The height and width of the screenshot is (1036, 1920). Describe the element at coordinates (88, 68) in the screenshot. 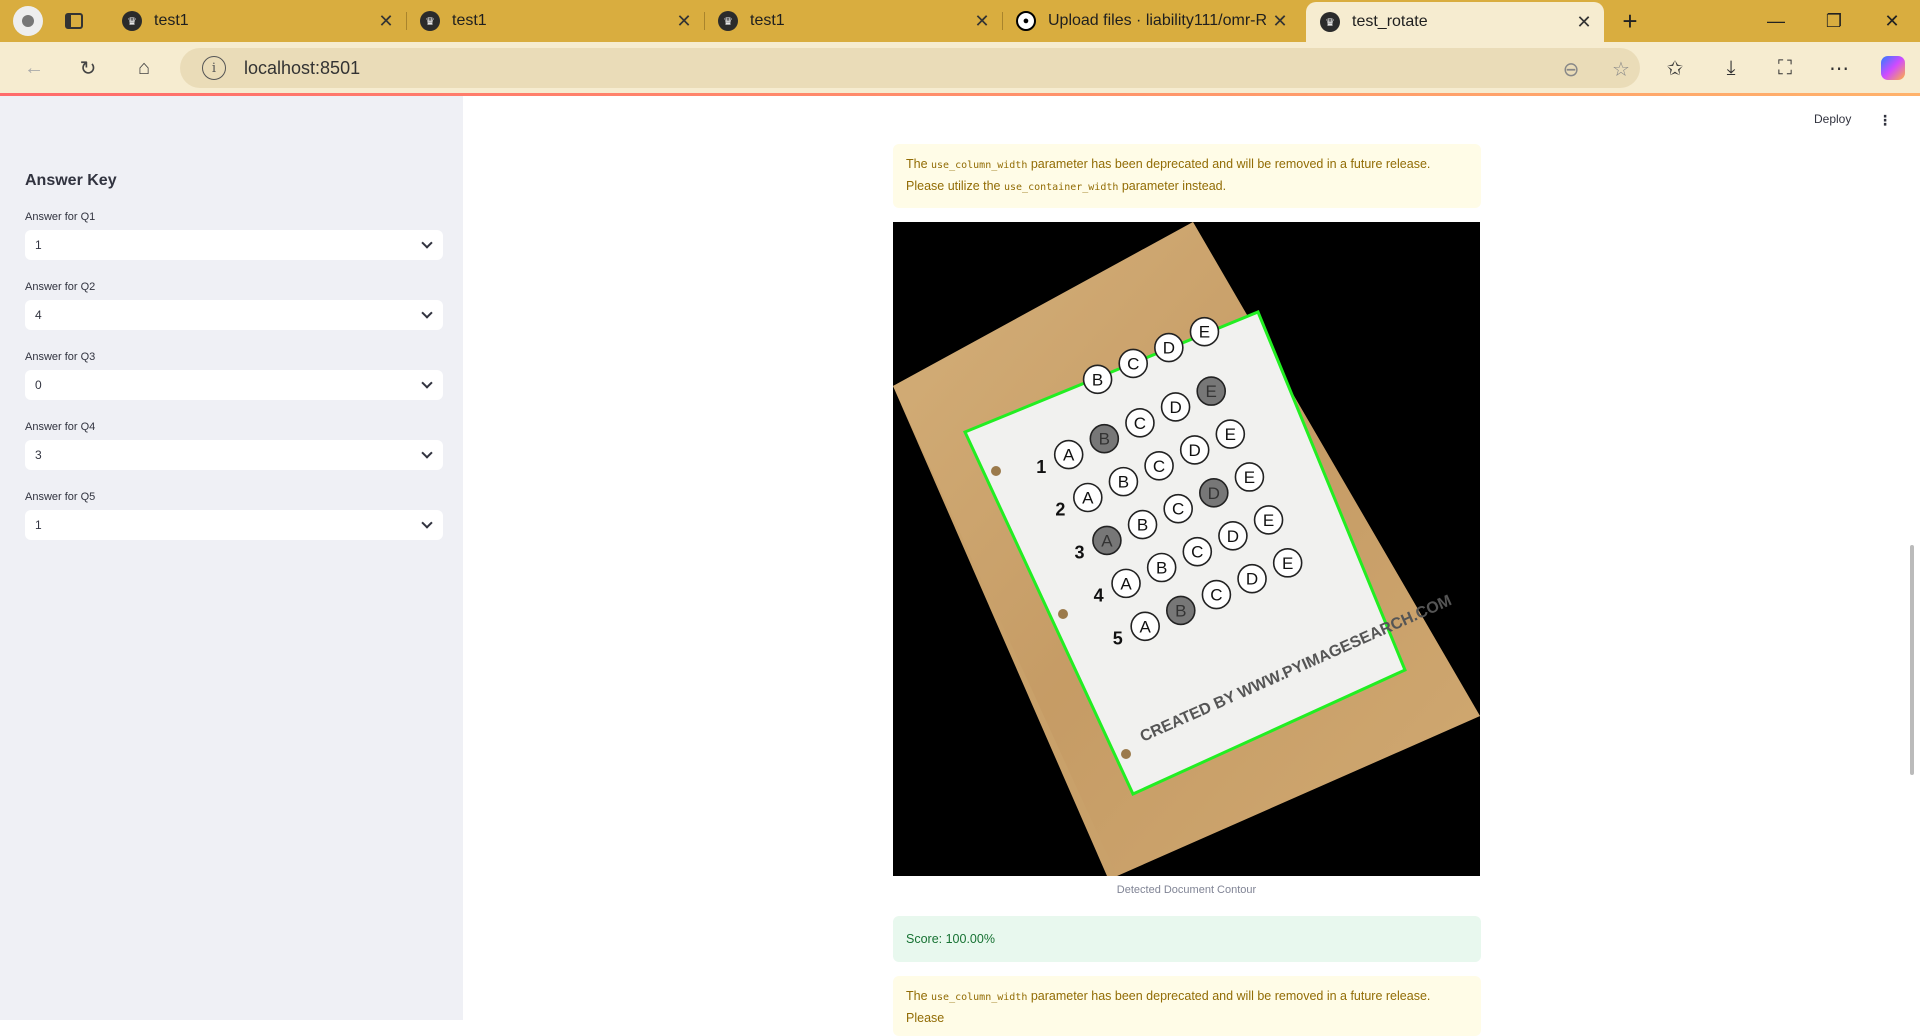

I see `refresh-icon: ↻` at that location.